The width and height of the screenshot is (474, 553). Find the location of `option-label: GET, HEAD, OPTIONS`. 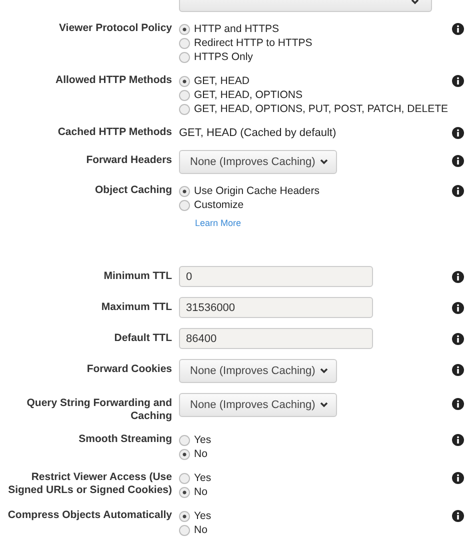

option-label: GET, HEAD, OPTIONS is located at coordinates (248, 95).